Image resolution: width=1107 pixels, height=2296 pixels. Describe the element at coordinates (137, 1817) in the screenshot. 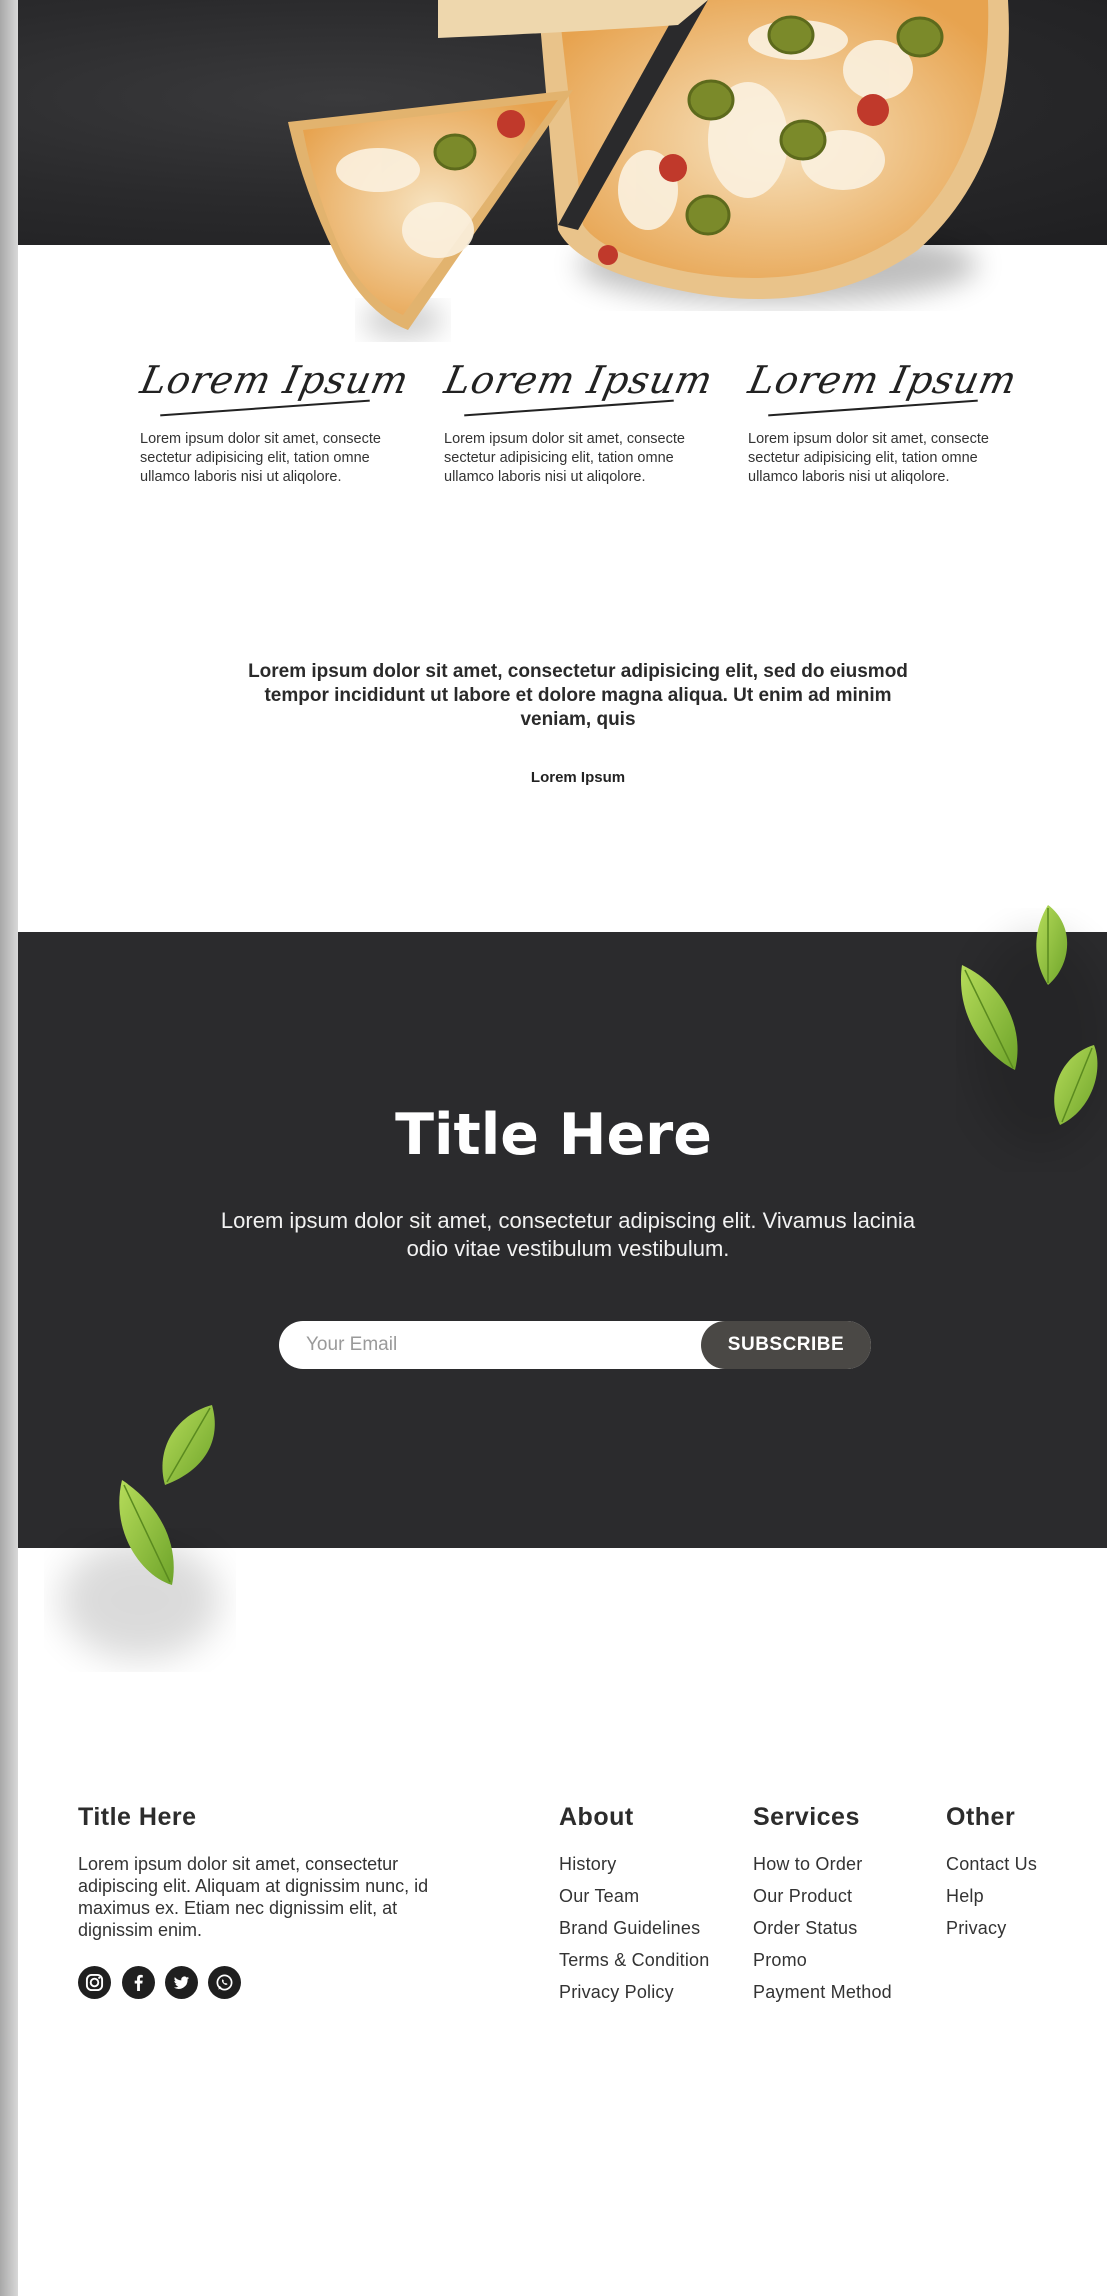

I see `footer-brand-title: Title Here` at that location.